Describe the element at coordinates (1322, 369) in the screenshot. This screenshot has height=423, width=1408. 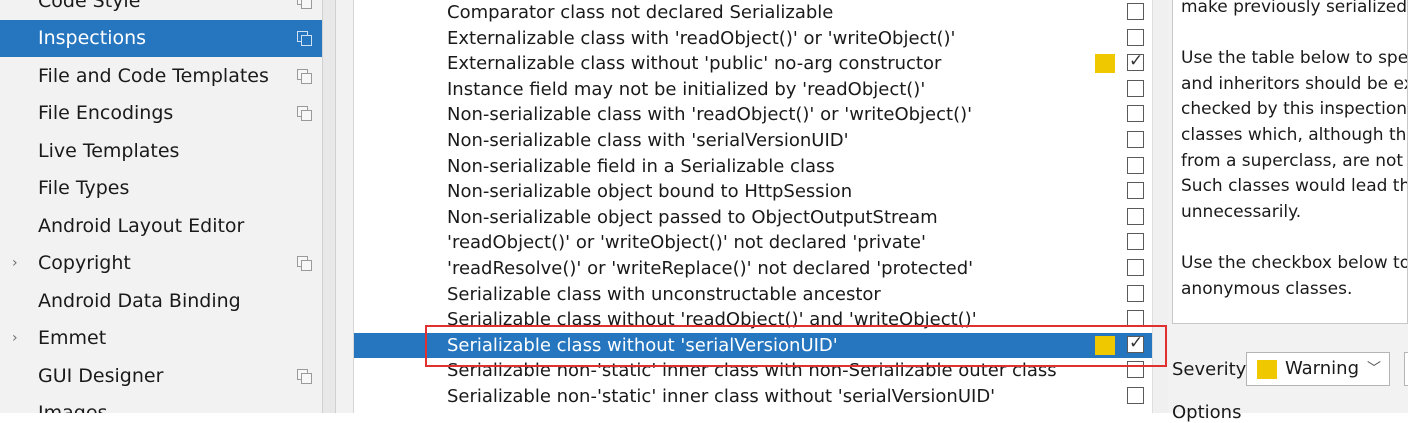
I see `severity-value: Warning` at that location.